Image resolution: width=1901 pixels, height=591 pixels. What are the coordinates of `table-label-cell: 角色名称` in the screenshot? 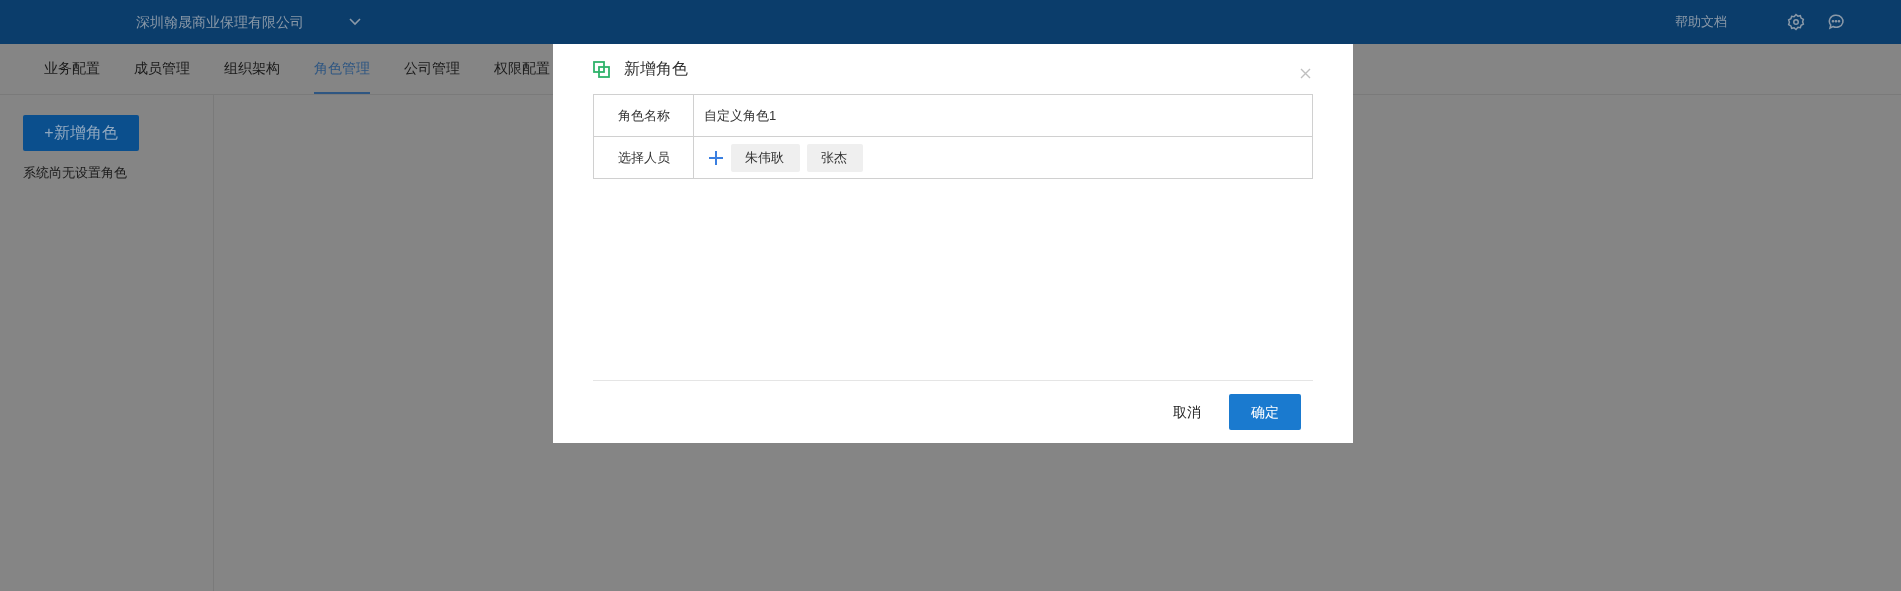 It's located at (644, 115).